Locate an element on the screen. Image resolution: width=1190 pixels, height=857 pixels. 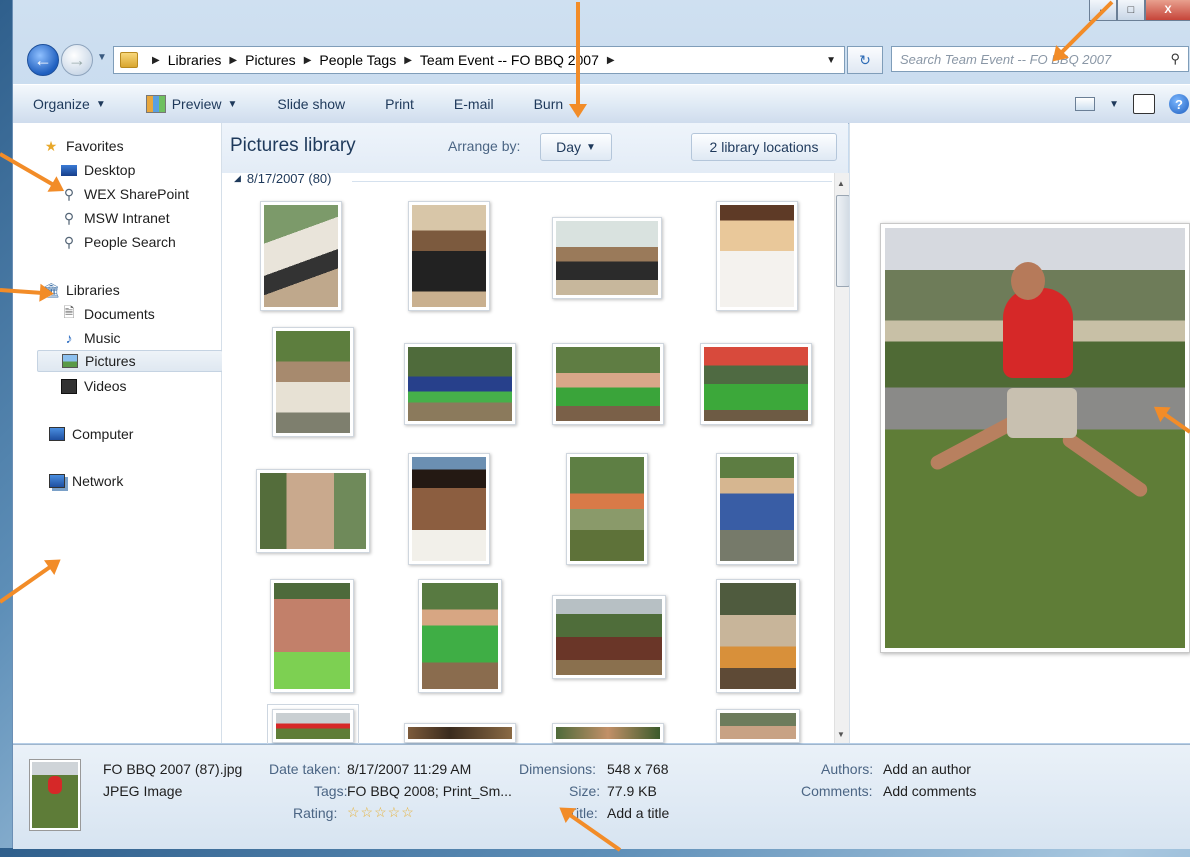
search-input: Search Team Event -- FO BBQ 2007 ⚲ is located at coordinates (1040, 59).